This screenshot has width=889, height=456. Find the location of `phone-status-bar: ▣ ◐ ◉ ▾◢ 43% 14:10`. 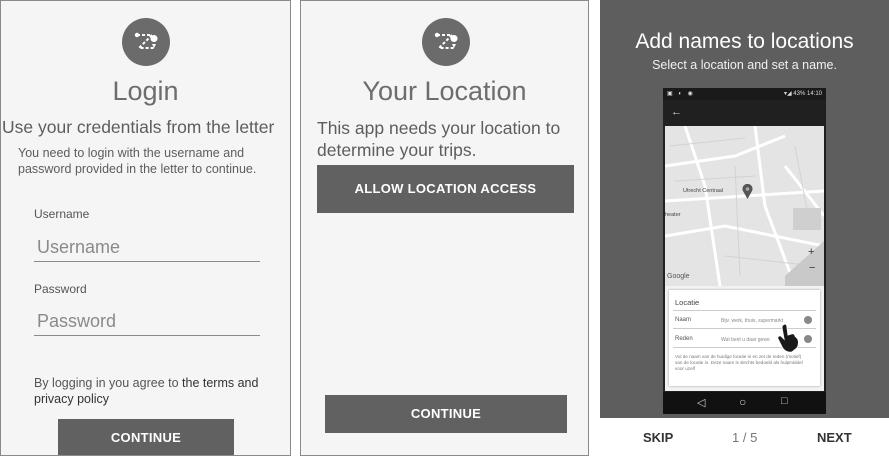

phone-status-bar: ▣ ◐ ◉ ▾◢ 43% 14:10 is located at coordinates (744, 94).